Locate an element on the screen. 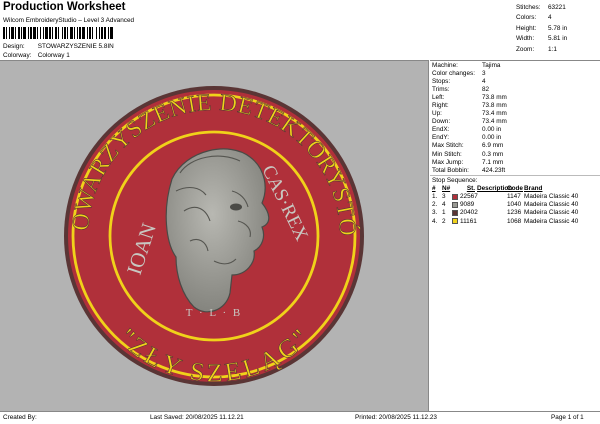 This screenshot has width=600, height=424. col-description: Description is located at coordinates (495, 188).